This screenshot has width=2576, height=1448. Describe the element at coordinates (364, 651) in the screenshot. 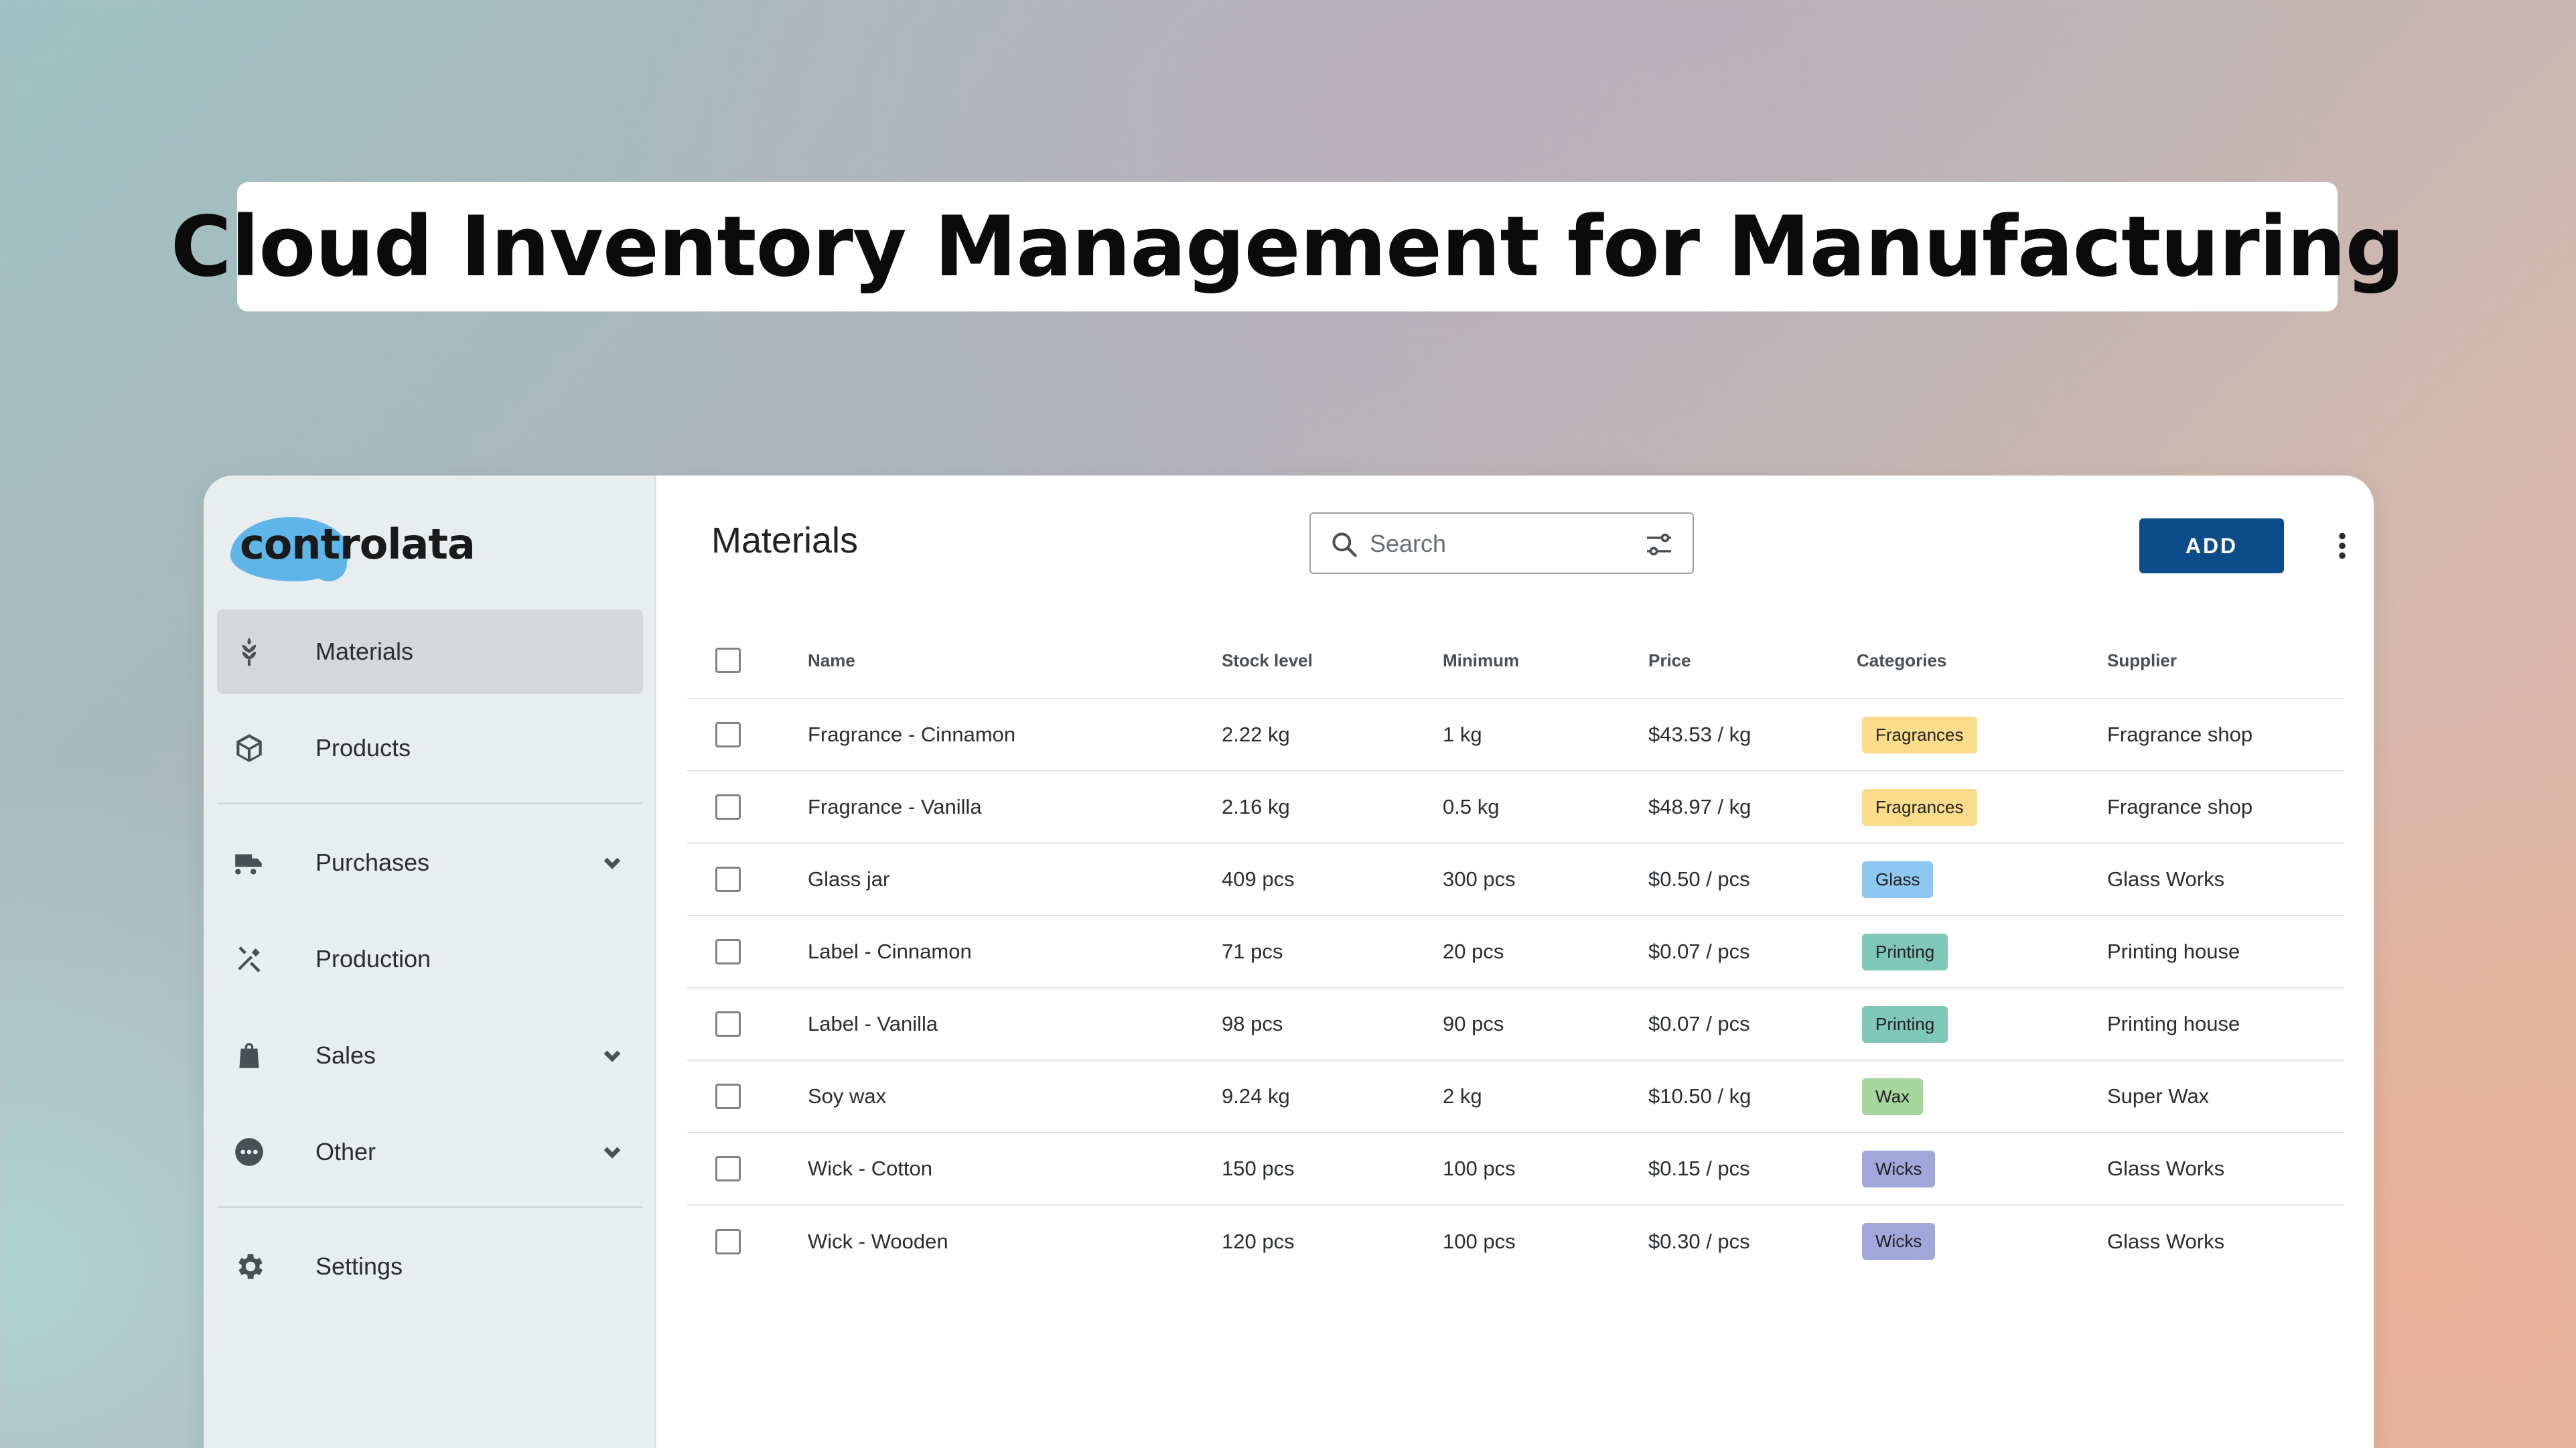

I see `sidebar-item-label: Materials` at that location.